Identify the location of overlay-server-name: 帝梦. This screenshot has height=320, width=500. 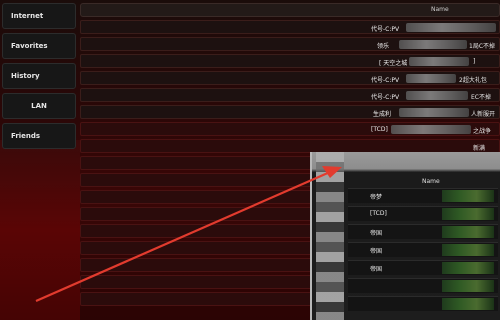
(376, 197).